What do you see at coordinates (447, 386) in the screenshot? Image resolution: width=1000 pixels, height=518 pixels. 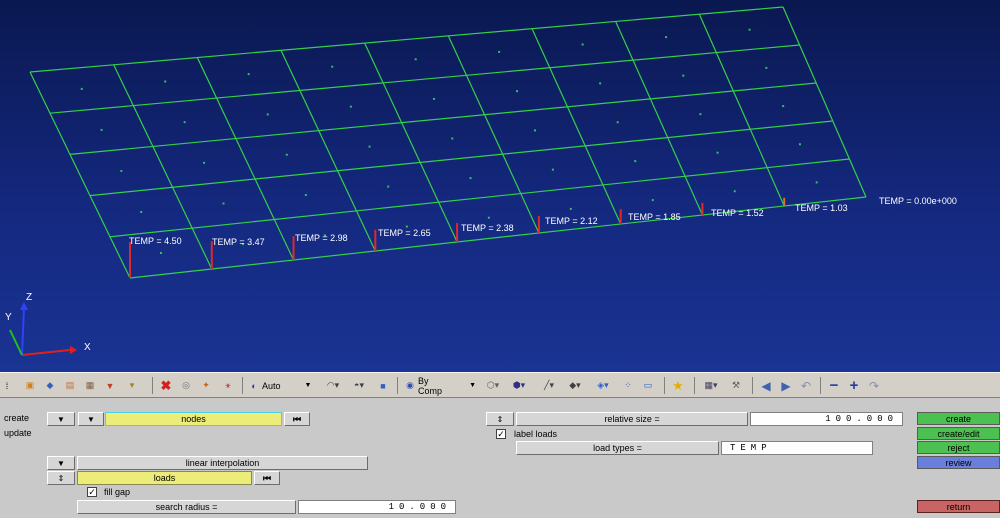 I see `bycomp-dropdown: By Comp ▼` at bounding box center [447, 386].